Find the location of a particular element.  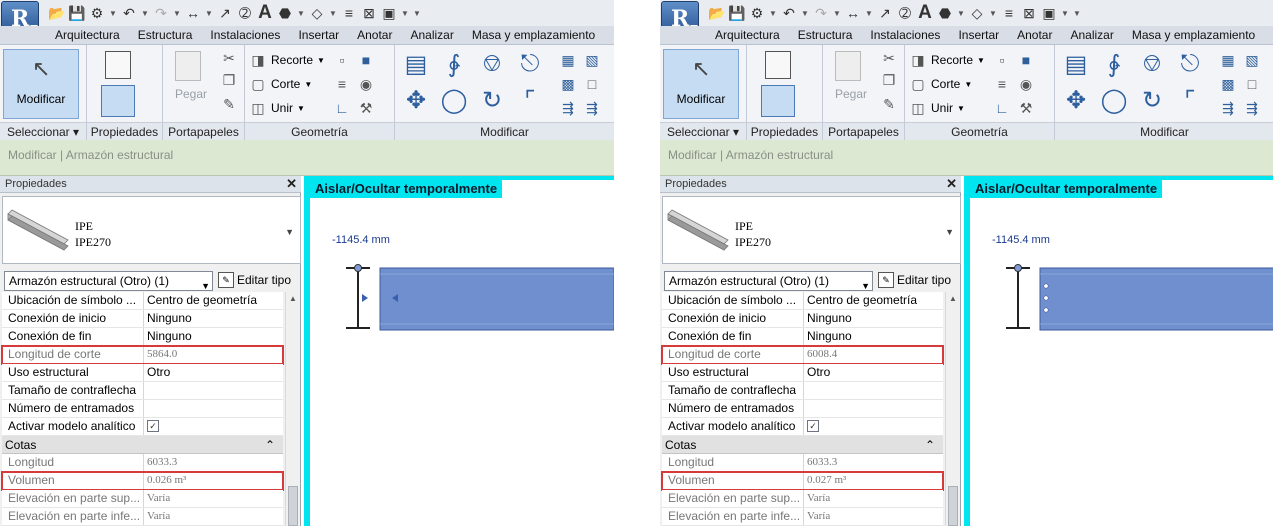

check-icon: ✓ is located at coordinates (153, 426).